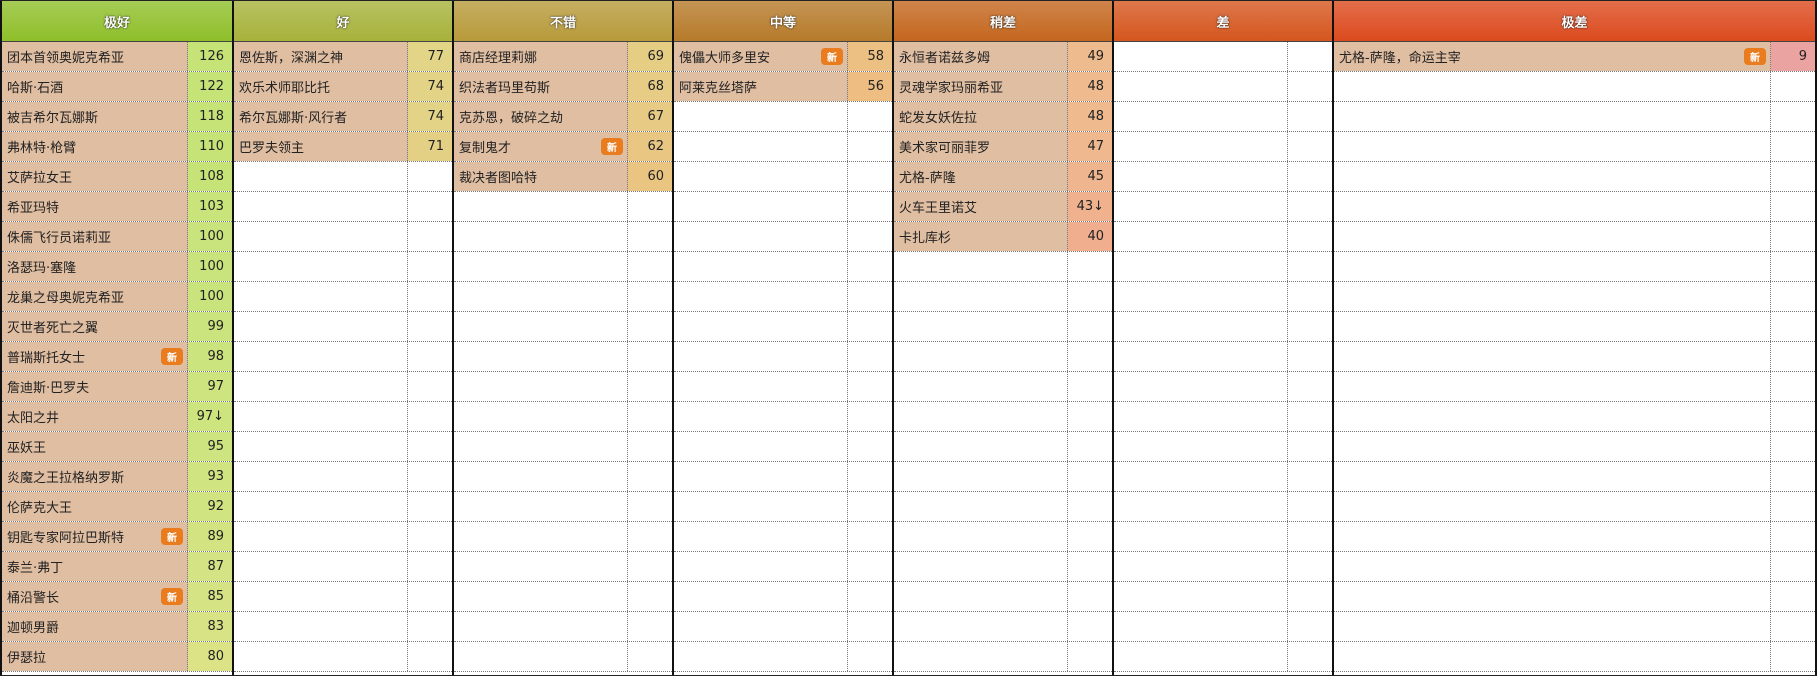 This screenshot has height=676, width=1817. What do you see at coordinates (117, 21) in the screenshot?
I see `tier-header: 极好` at bounding box center [117, 21].